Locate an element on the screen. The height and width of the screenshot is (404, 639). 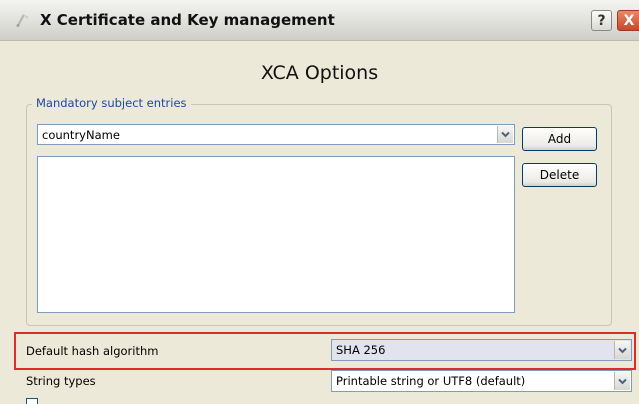
subject-entry-select: countryName is located at coordinates (276, 134).